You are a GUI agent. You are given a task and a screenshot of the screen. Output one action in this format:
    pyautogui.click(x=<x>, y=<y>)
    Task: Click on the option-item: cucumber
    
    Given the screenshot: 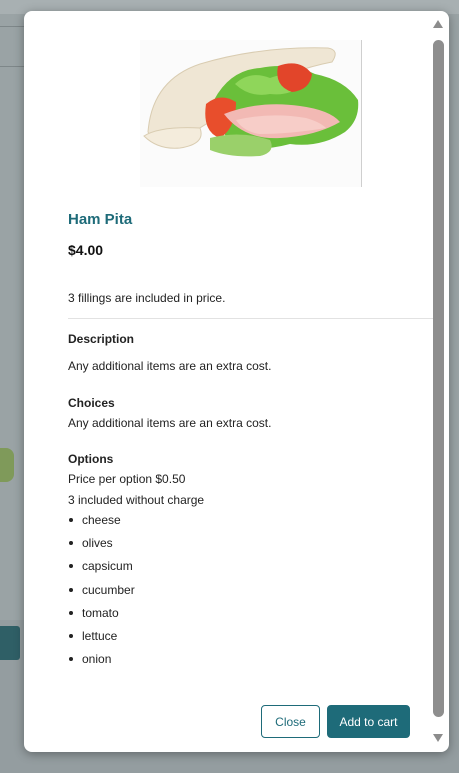 What is the action you would take?
    pyautogui.click(x=168, y=593)
    